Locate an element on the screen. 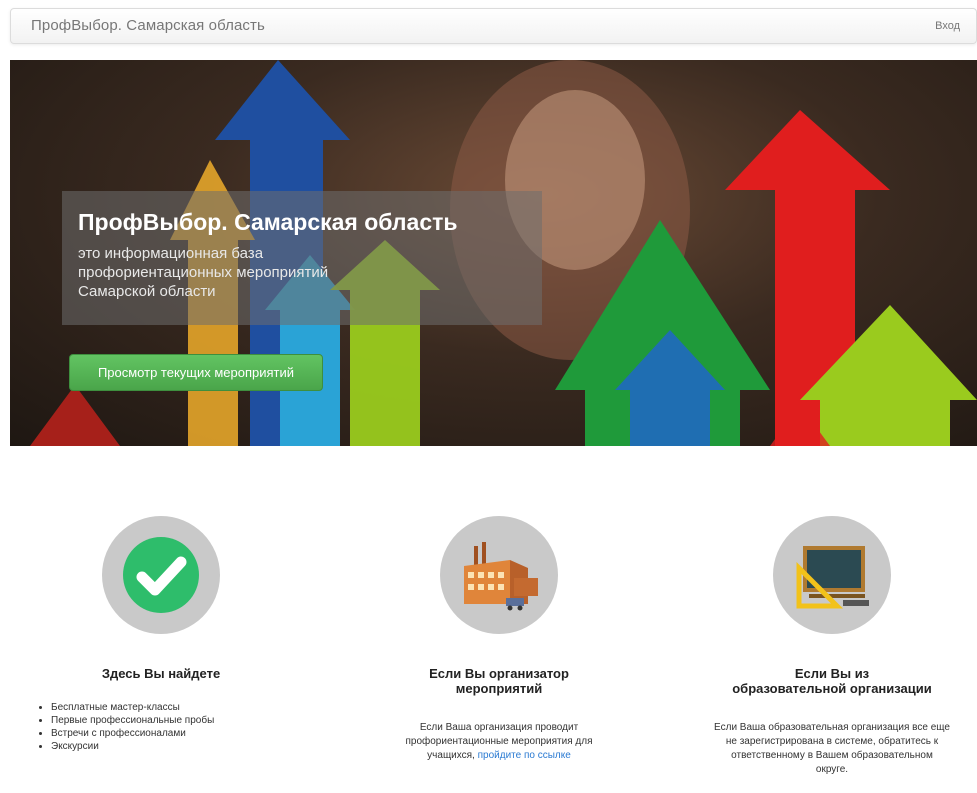 This screenshot has height=793, width=977. login-link: Вход is located at coordinates (947, 26).